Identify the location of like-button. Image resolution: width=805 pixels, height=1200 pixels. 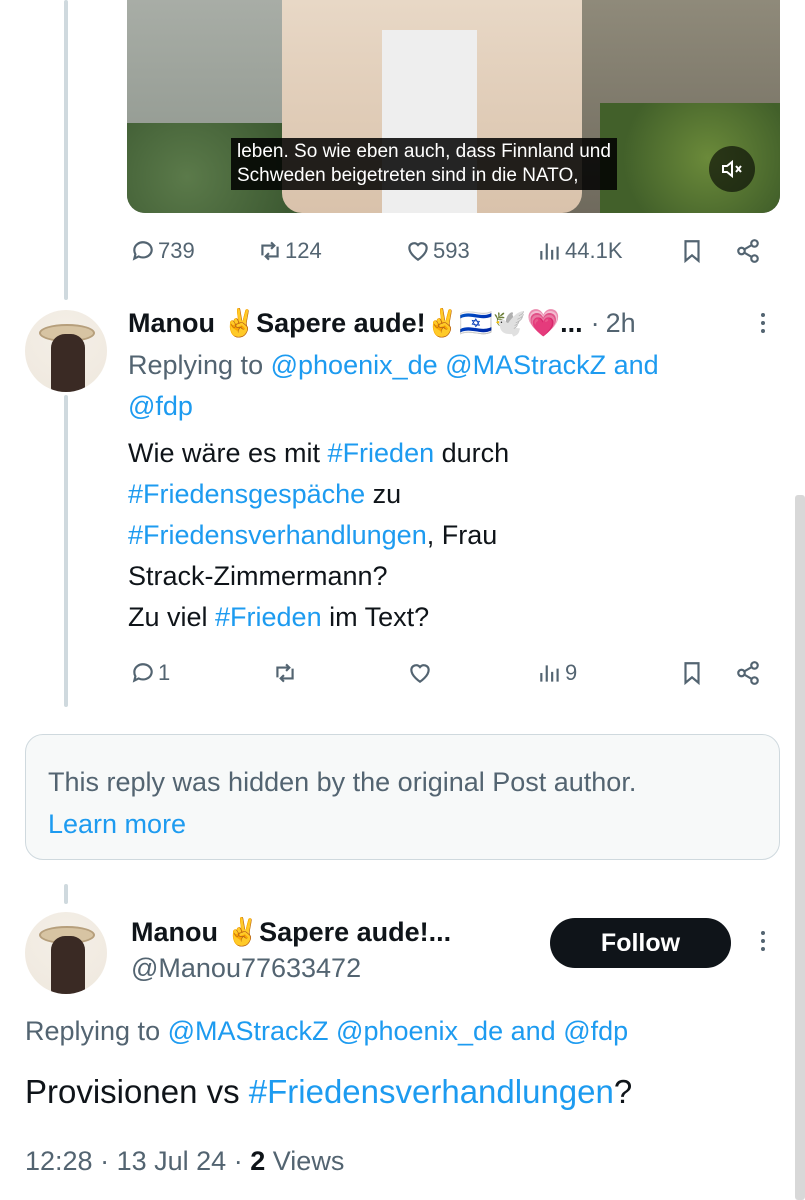
(420, 673).